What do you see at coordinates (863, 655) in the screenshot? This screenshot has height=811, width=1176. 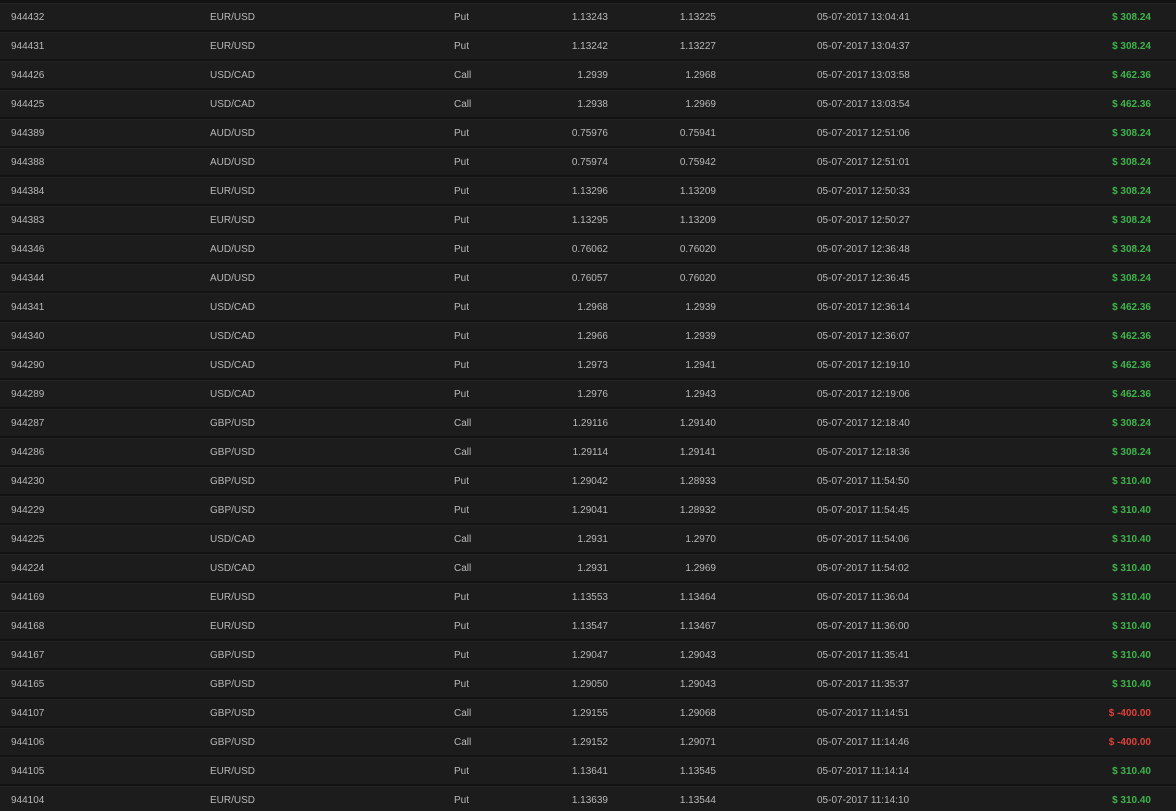 I see `trade-time: 05-07-2017 11:35:41` at bounding box center [863, 655].